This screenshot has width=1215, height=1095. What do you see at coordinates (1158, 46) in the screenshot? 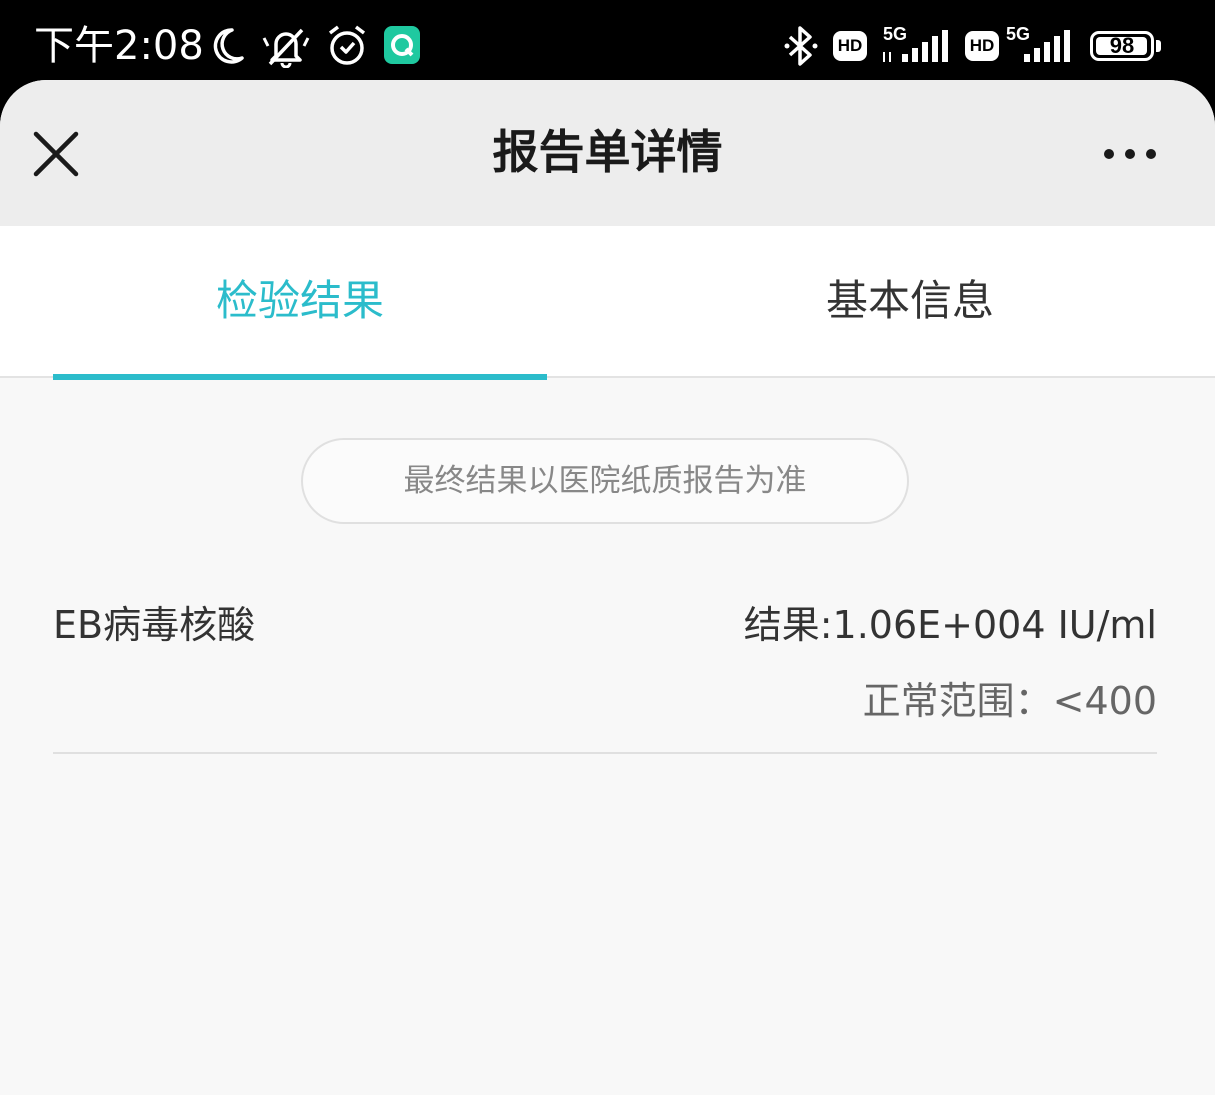
I see `battery-tip` at bounding box center [1158, 46].